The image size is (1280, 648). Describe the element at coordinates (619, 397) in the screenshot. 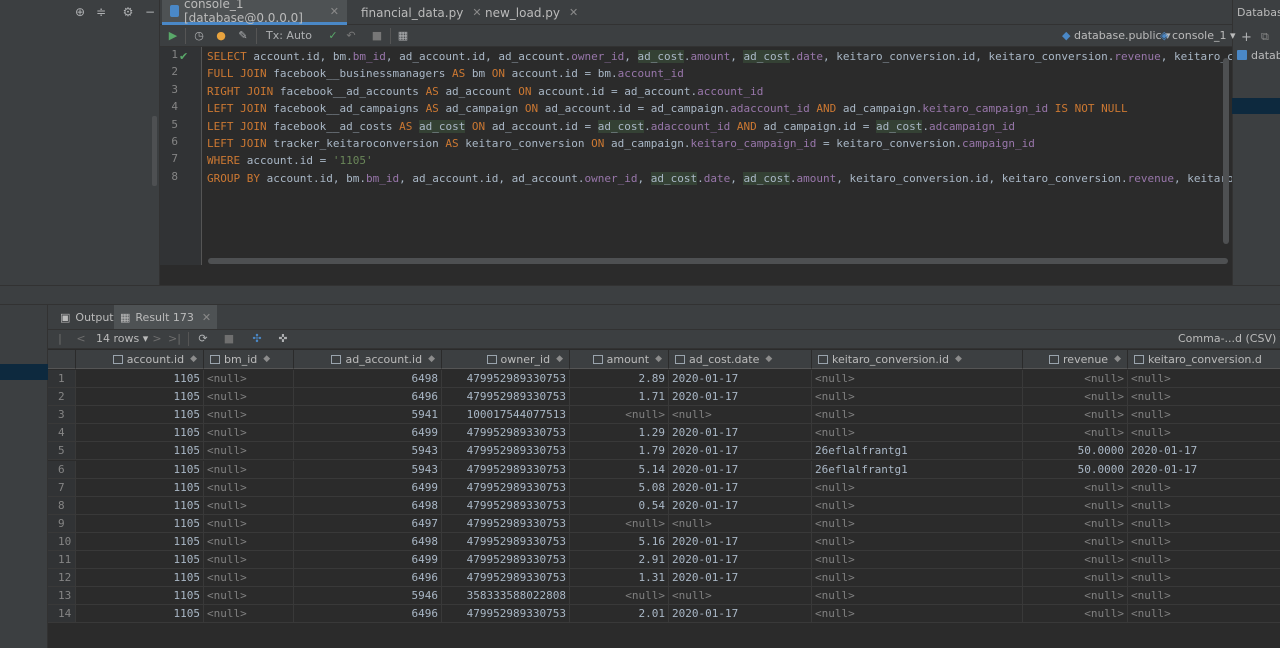

I see `table-cell: 1.71` at that location.